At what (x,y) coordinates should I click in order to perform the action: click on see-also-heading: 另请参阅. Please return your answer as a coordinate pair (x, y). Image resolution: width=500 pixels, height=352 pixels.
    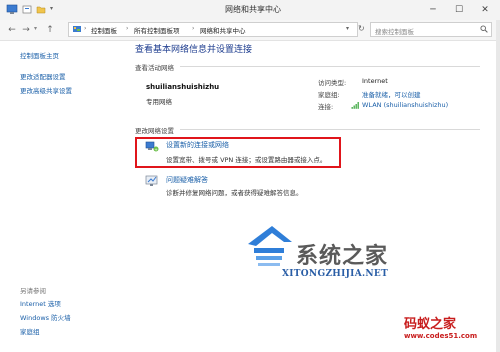
    Looking at the image, I should click on (33, 291).